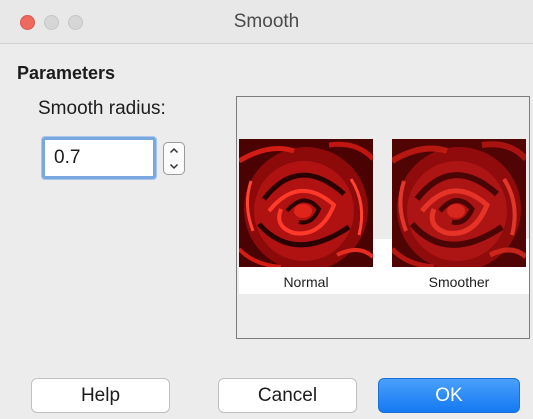 The height and width of the screenshot is (419, 533). I want to click on parameters-heading: Parameters, so click(66, 73).